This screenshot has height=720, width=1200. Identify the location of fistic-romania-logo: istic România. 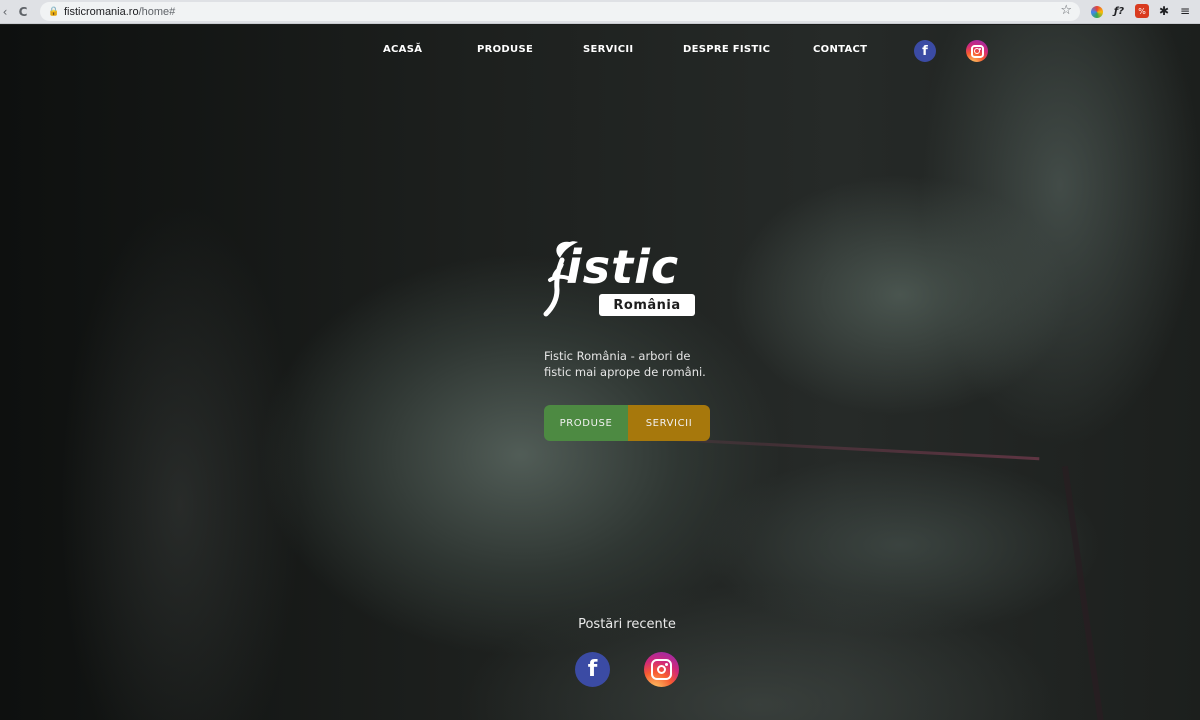
(630, 278).